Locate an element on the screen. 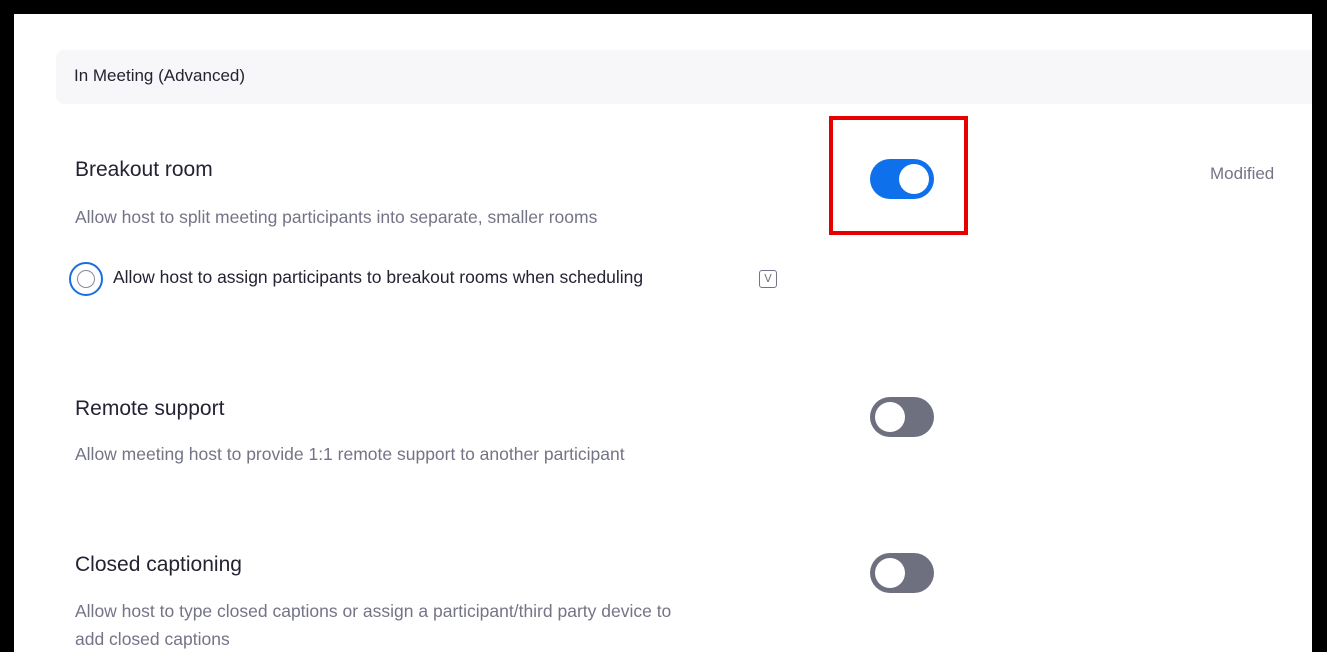 The image size is (1327, 652). closed-captioning-toggle is located at coordinates (902, 573).